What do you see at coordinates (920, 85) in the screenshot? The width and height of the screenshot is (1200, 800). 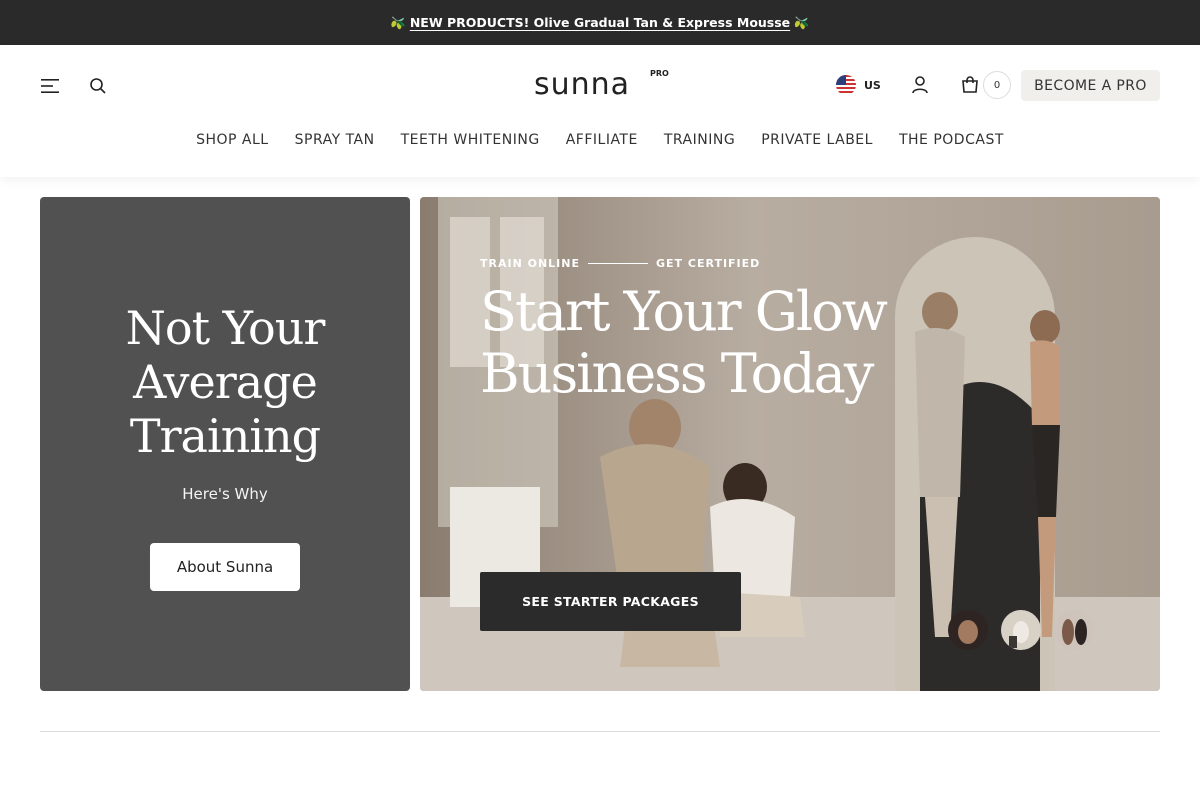 I see `account-icon` at bounding box center [920, 85].